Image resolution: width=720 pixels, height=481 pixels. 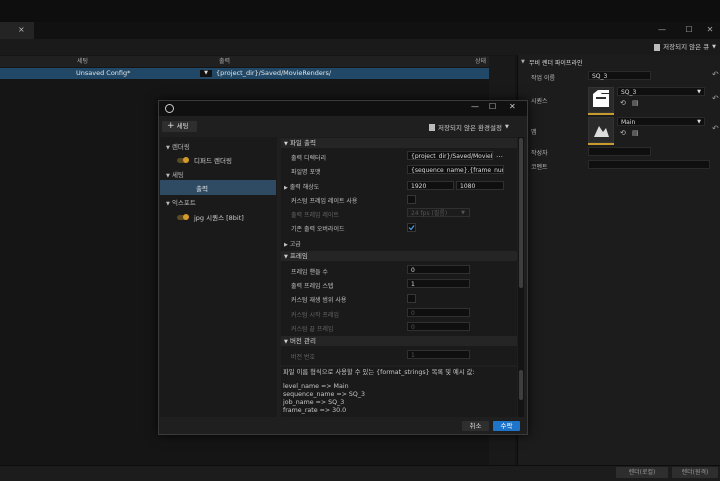 I want to click on dialog-toolbar: + 세팅 저장되지 않은 환경설정 ▼, so click(x=343, y=127).